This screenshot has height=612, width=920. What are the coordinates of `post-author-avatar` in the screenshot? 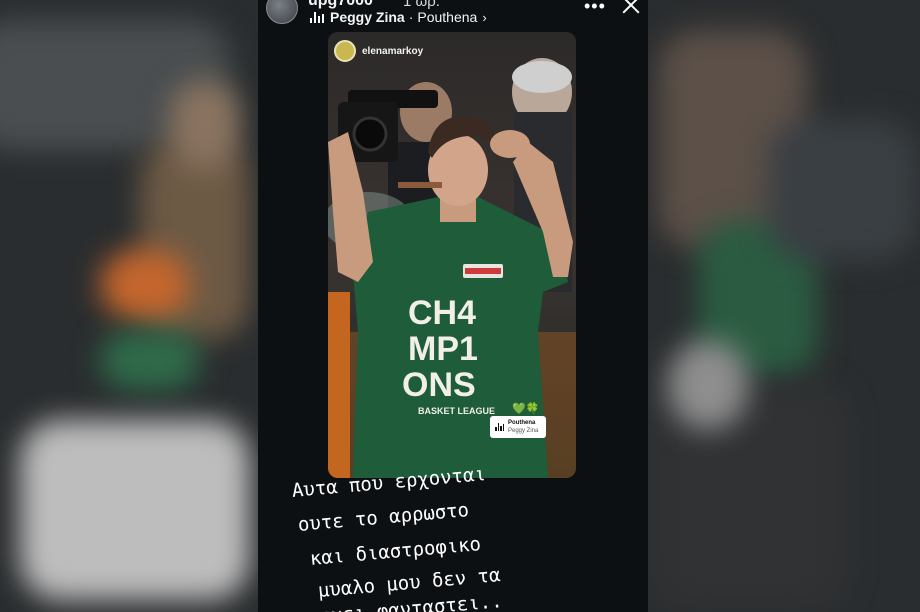 It's located at (345, 51).